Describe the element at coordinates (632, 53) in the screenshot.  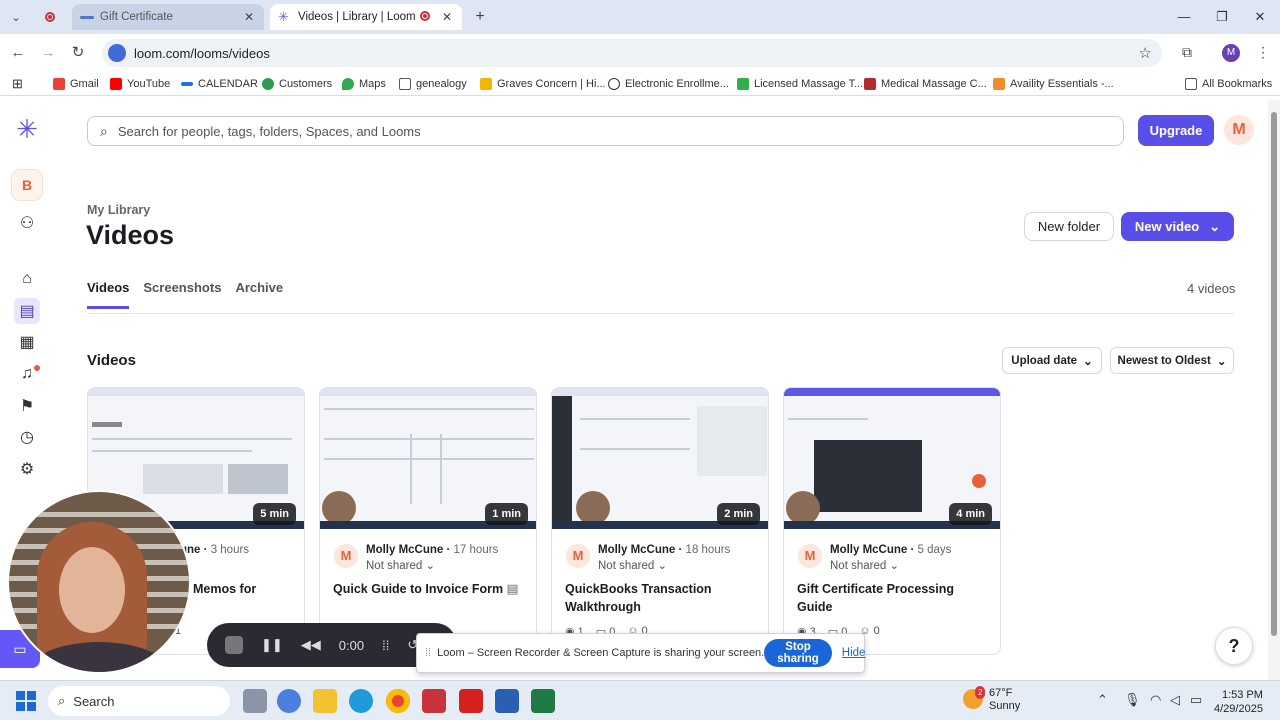
I see `omnibox: loom.com/looms/videos ☆` at that location.